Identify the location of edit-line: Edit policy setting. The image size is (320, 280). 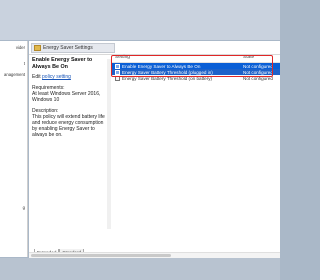
(51, 77).